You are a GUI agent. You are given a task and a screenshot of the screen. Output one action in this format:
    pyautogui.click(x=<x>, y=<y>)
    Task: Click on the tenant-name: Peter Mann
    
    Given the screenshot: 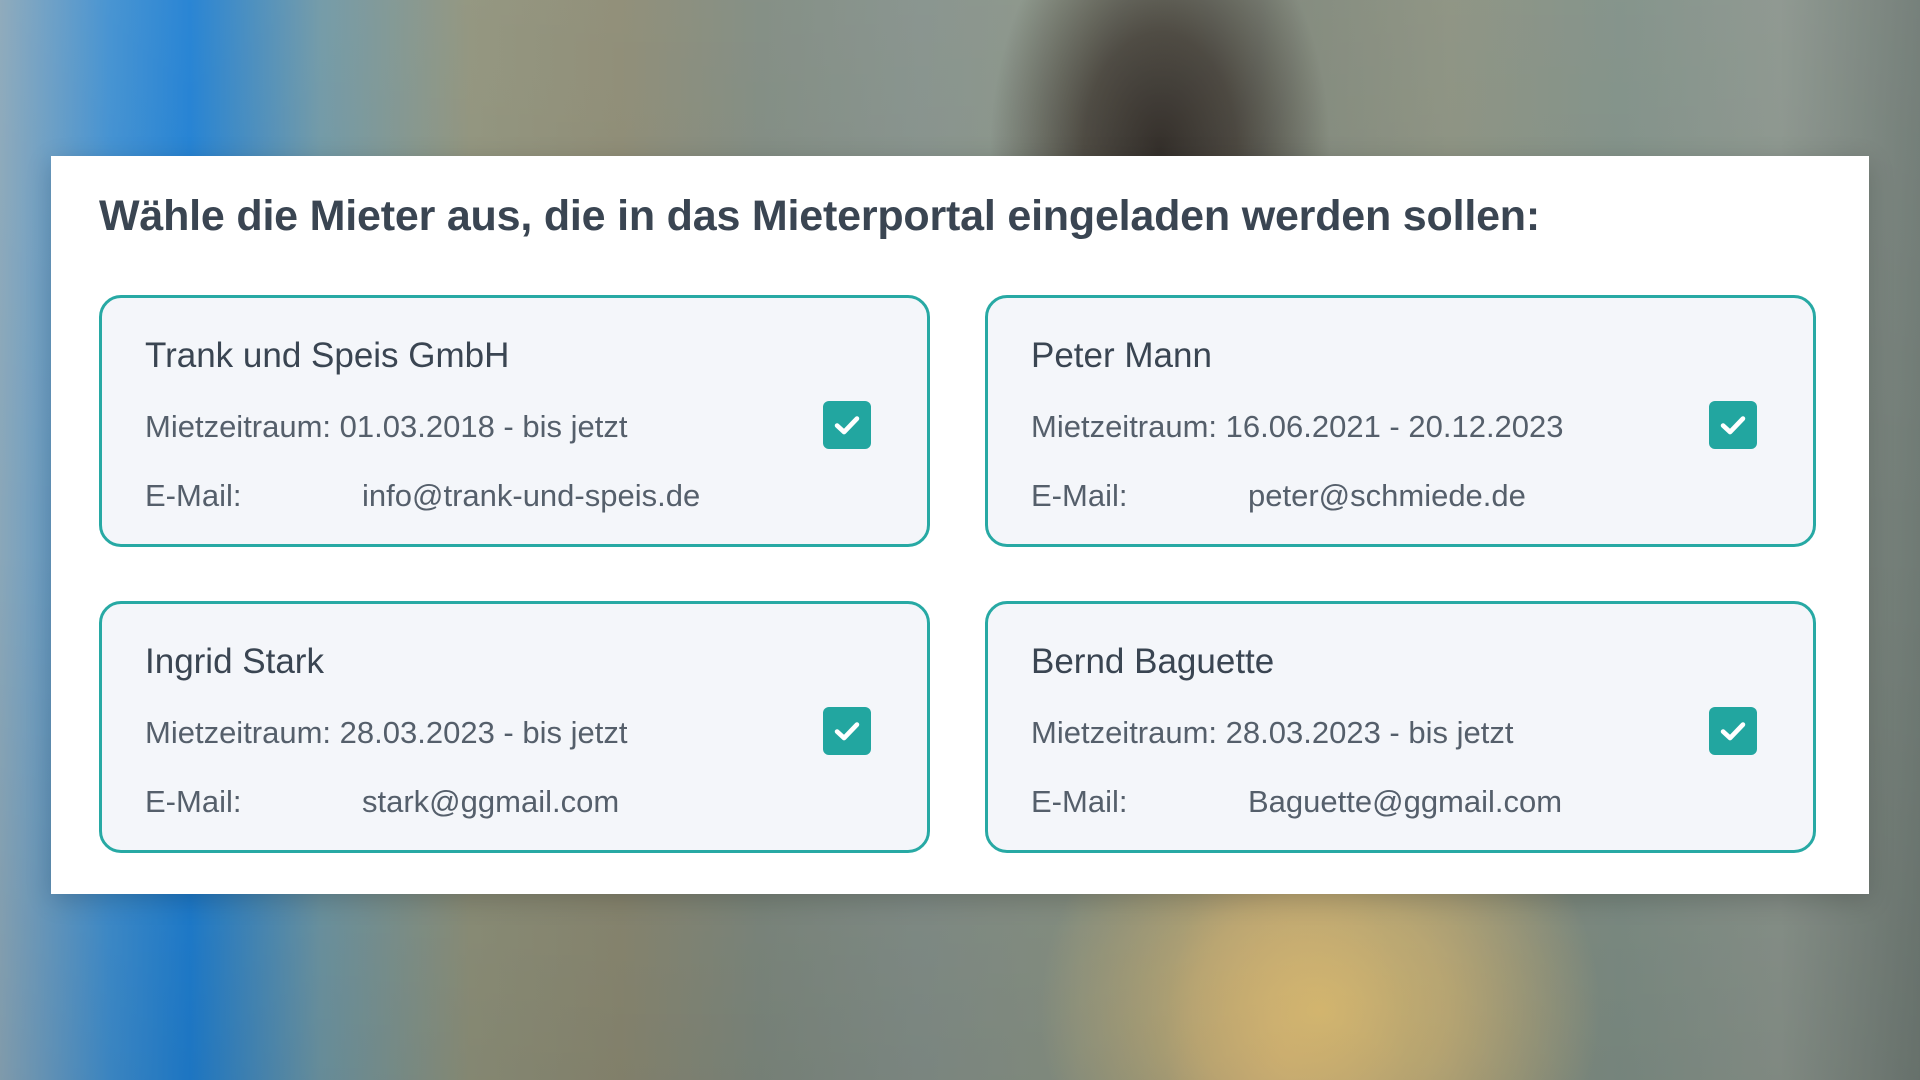 What is the action you would take?
    pyautogui.click(x=1121, y=355)
    